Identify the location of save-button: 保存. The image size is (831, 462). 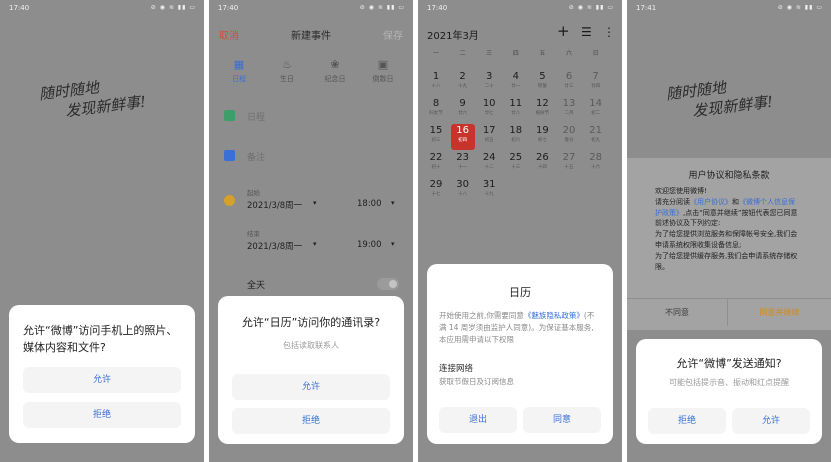
(393, 34).